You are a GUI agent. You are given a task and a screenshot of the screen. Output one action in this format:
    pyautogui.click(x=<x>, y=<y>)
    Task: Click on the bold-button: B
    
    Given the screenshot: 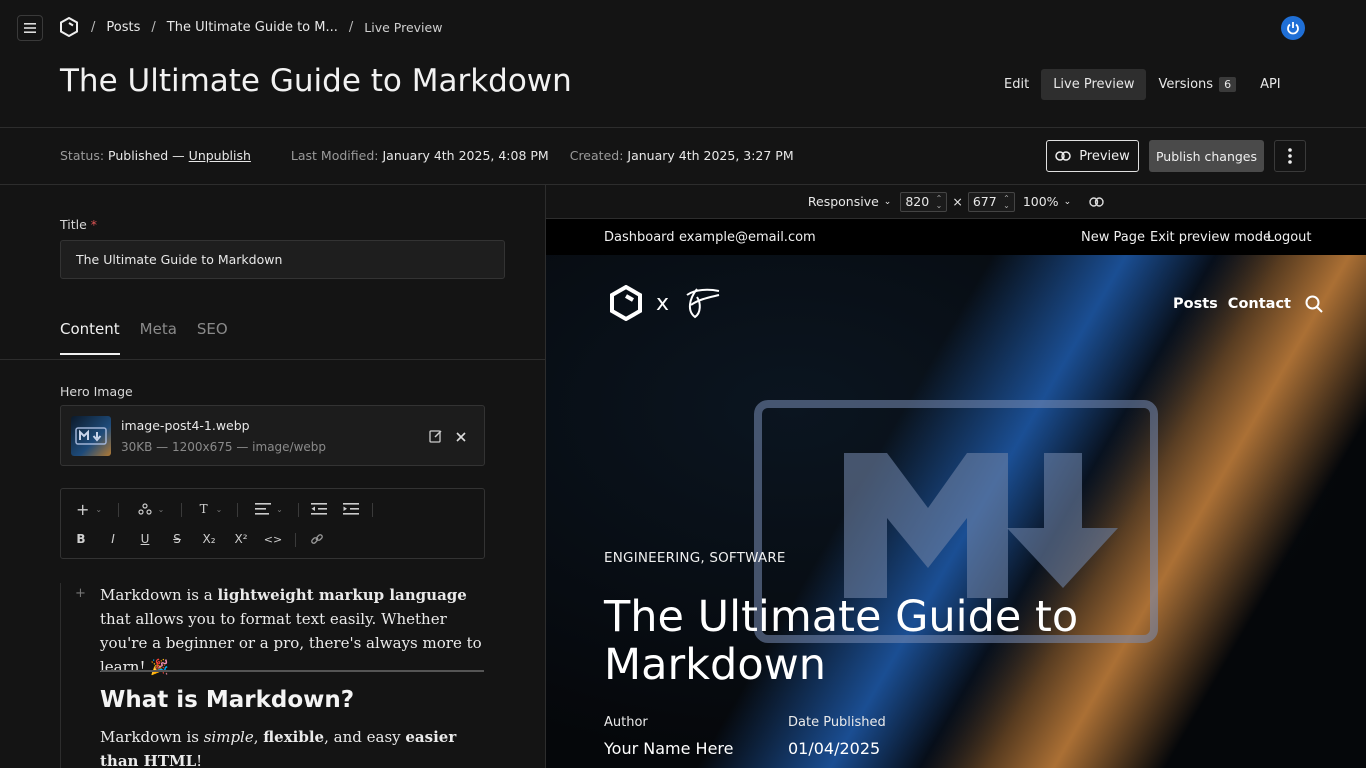 What is the action you would take?
    pyautogui.click(x=81, y=539)
    